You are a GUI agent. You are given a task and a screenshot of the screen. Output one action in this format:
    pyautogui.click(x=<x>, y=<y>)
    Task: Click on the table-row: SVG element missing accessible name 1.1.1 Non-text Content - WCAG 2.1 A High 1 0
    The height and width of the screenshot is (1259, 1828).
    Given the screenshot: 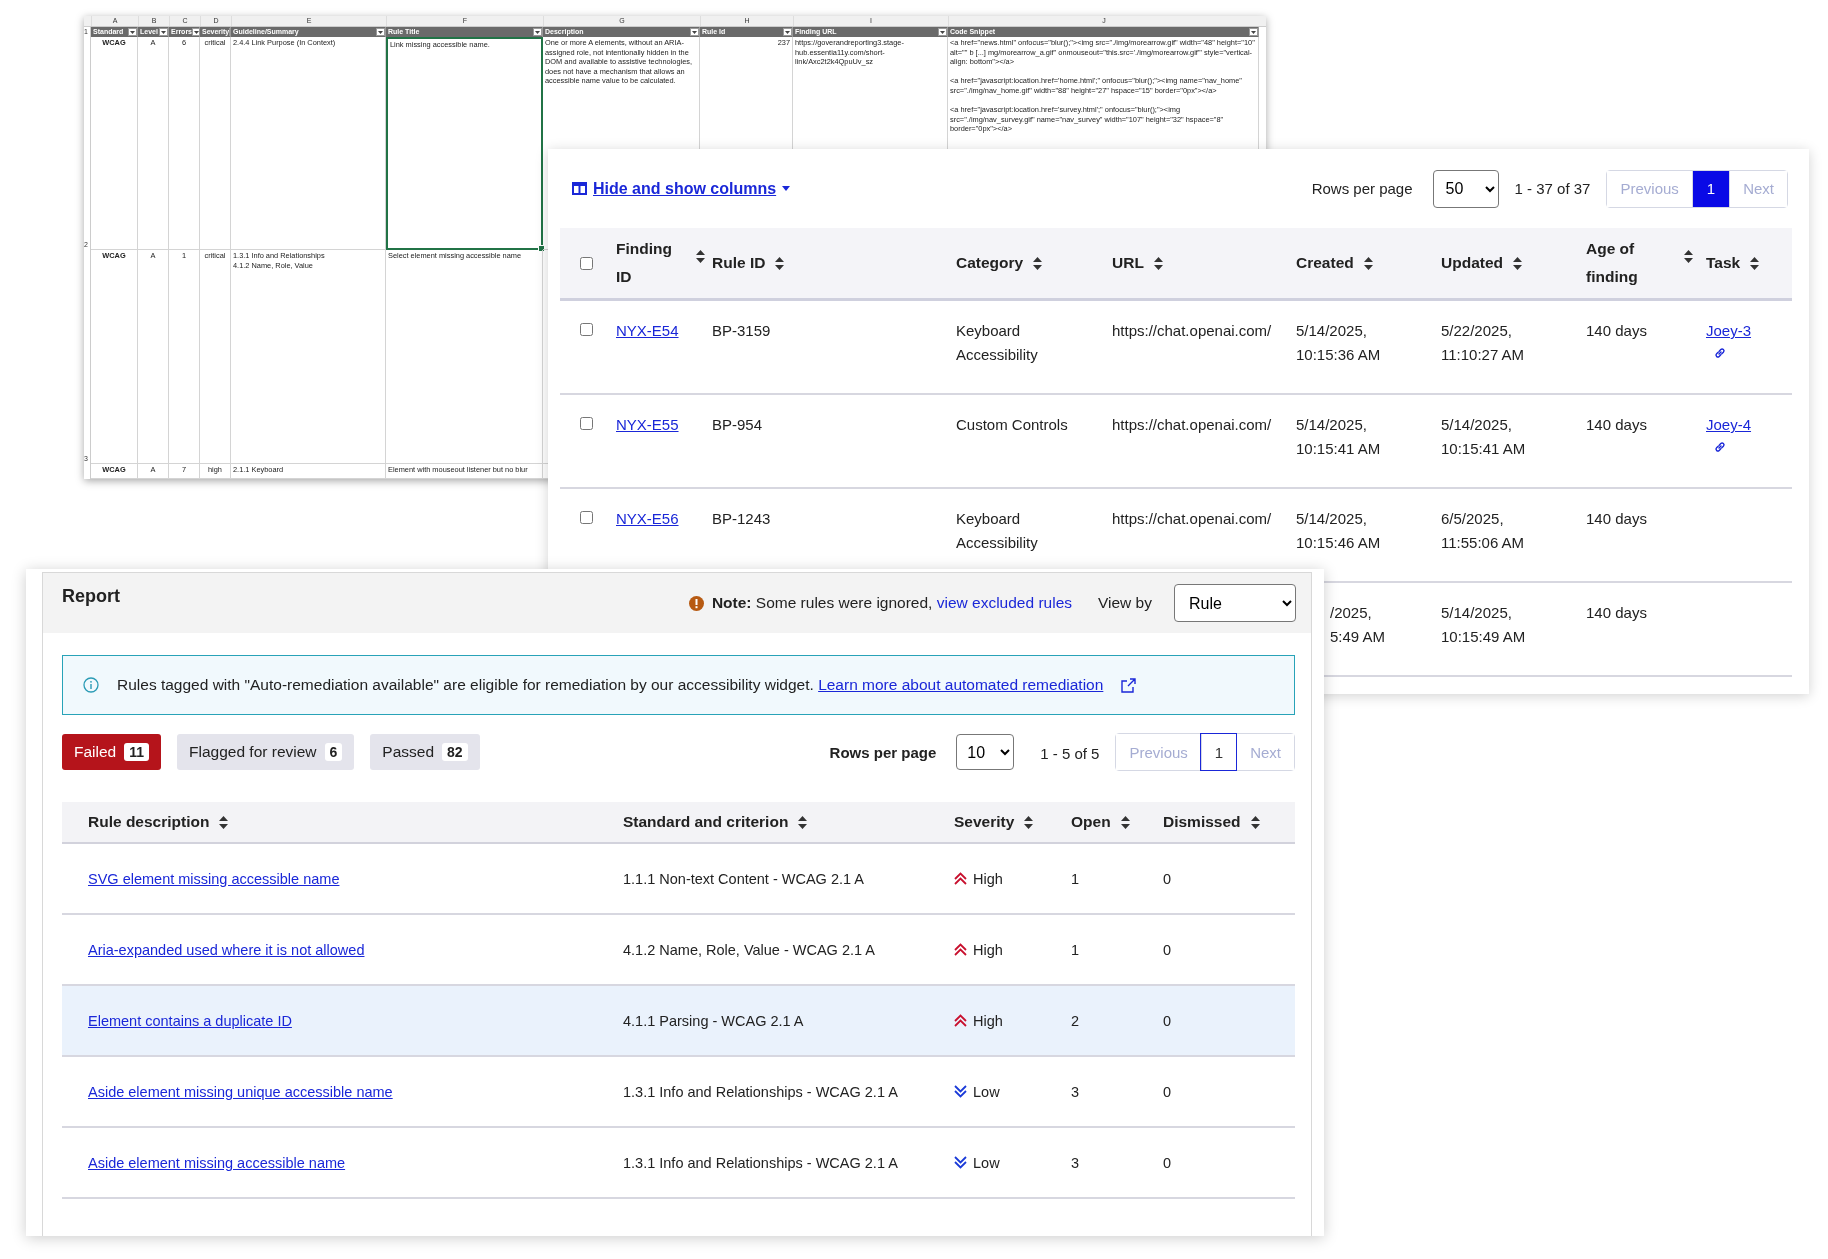 What is the action you would take?
    pyautogui.click(x=678, y=879)
    